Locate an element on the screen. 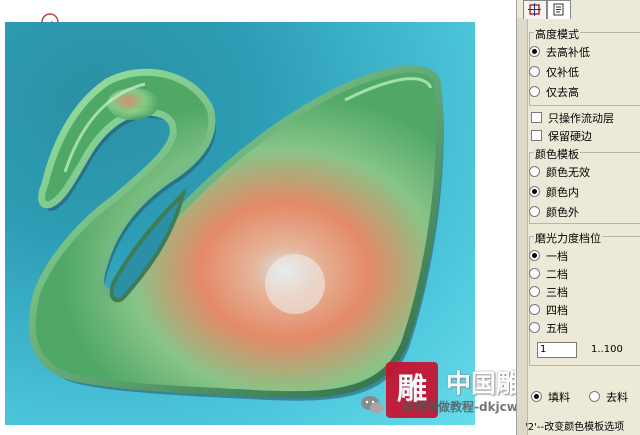 The image size is (640, 435). crosshair-frame-icon is located at coordinates (534, 9).